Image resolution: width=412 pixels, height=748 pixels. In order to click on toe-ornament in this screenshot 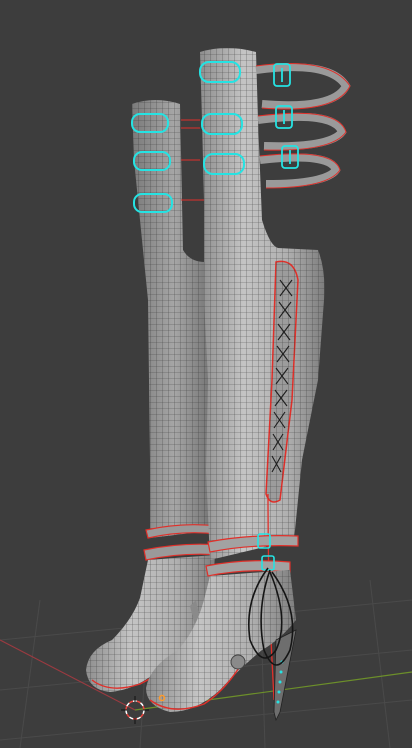, I will do `click(238, 662)`.